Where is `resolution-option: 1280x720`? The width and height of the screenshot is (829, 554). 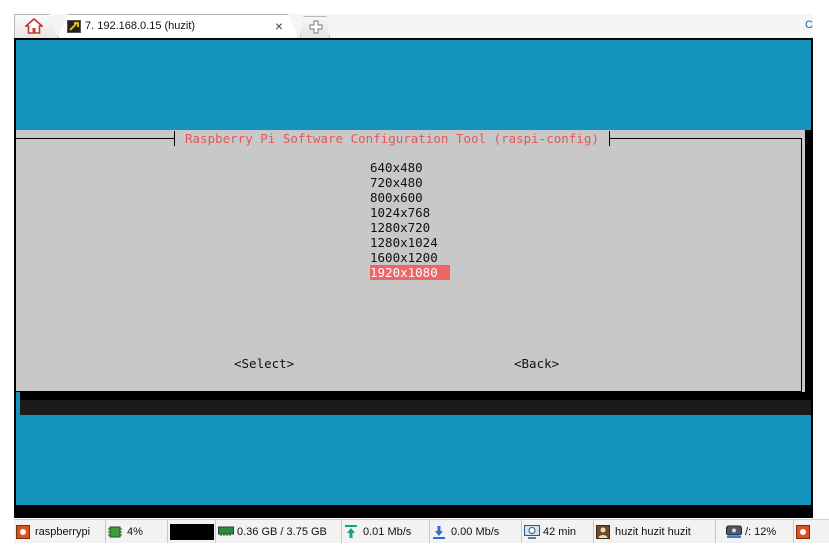
resolution-option: 1280x720 is located at coordinates (402, 227).